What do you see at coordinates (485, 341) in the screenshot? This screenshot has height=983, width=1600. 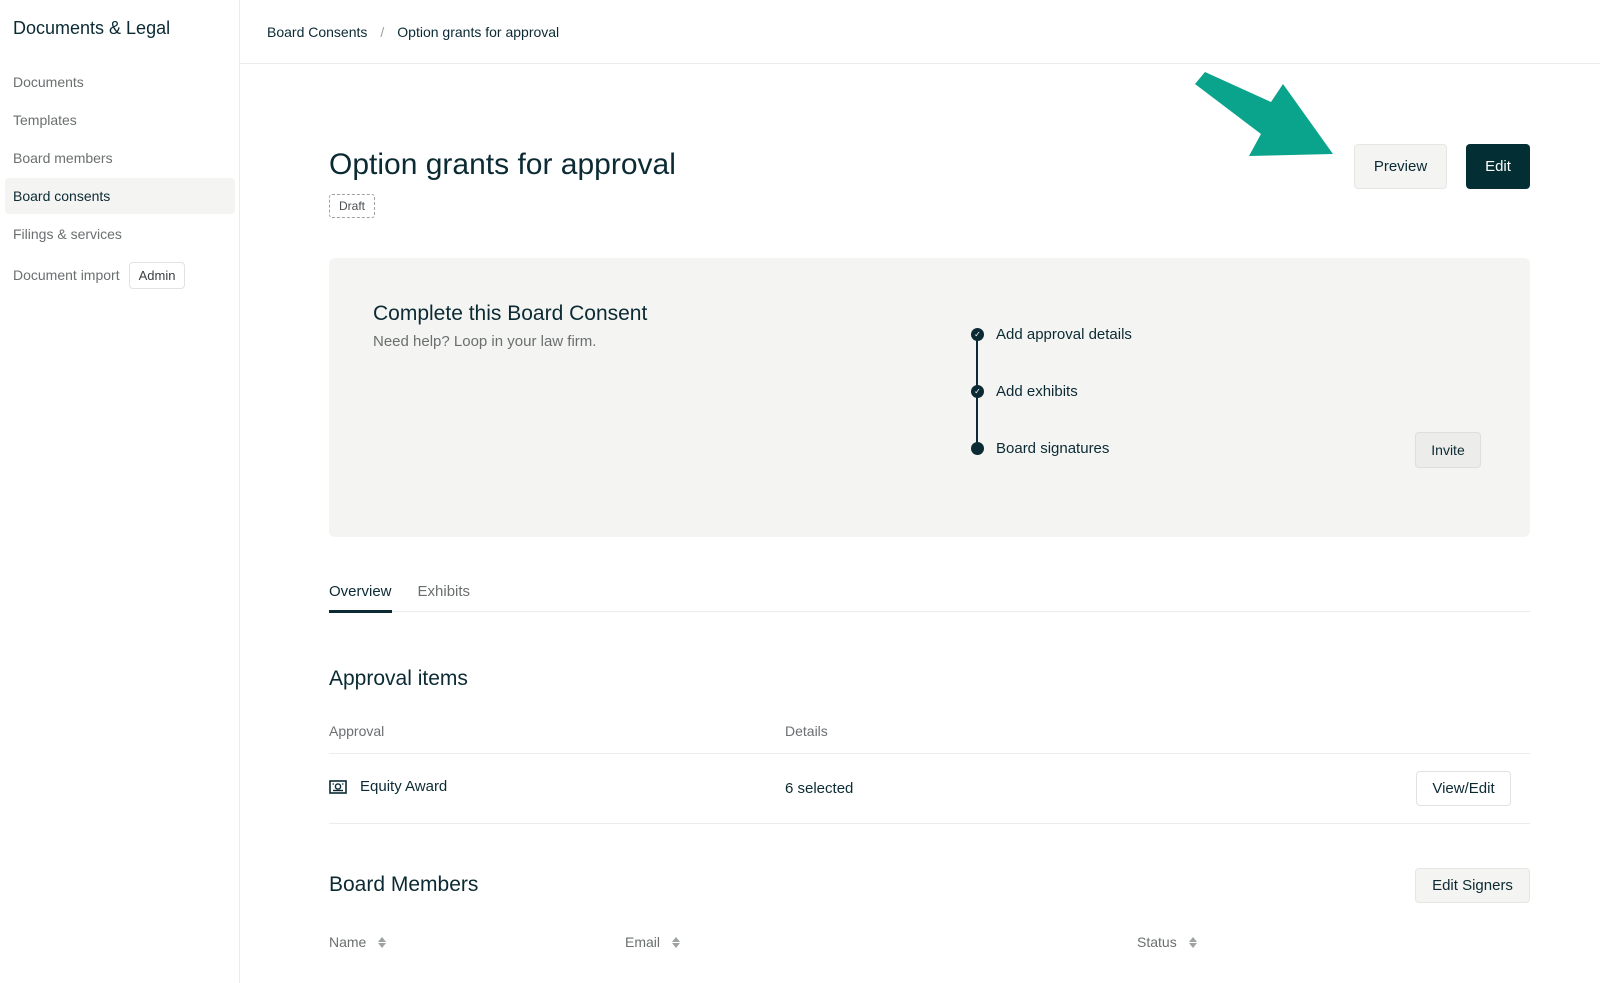 I see `card-subtitle: Need help? Loop in your law firm.` at bounding box center [485, 341].